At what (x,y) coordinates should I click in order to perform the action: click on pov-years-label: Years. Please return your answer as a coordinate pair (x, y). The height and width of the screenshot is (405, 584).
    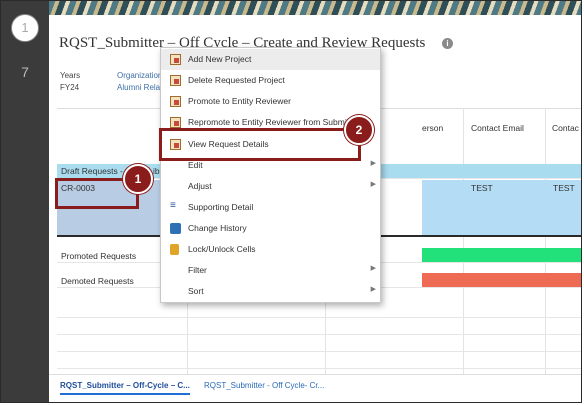
    Looking at the image, I should click on (70, 75).